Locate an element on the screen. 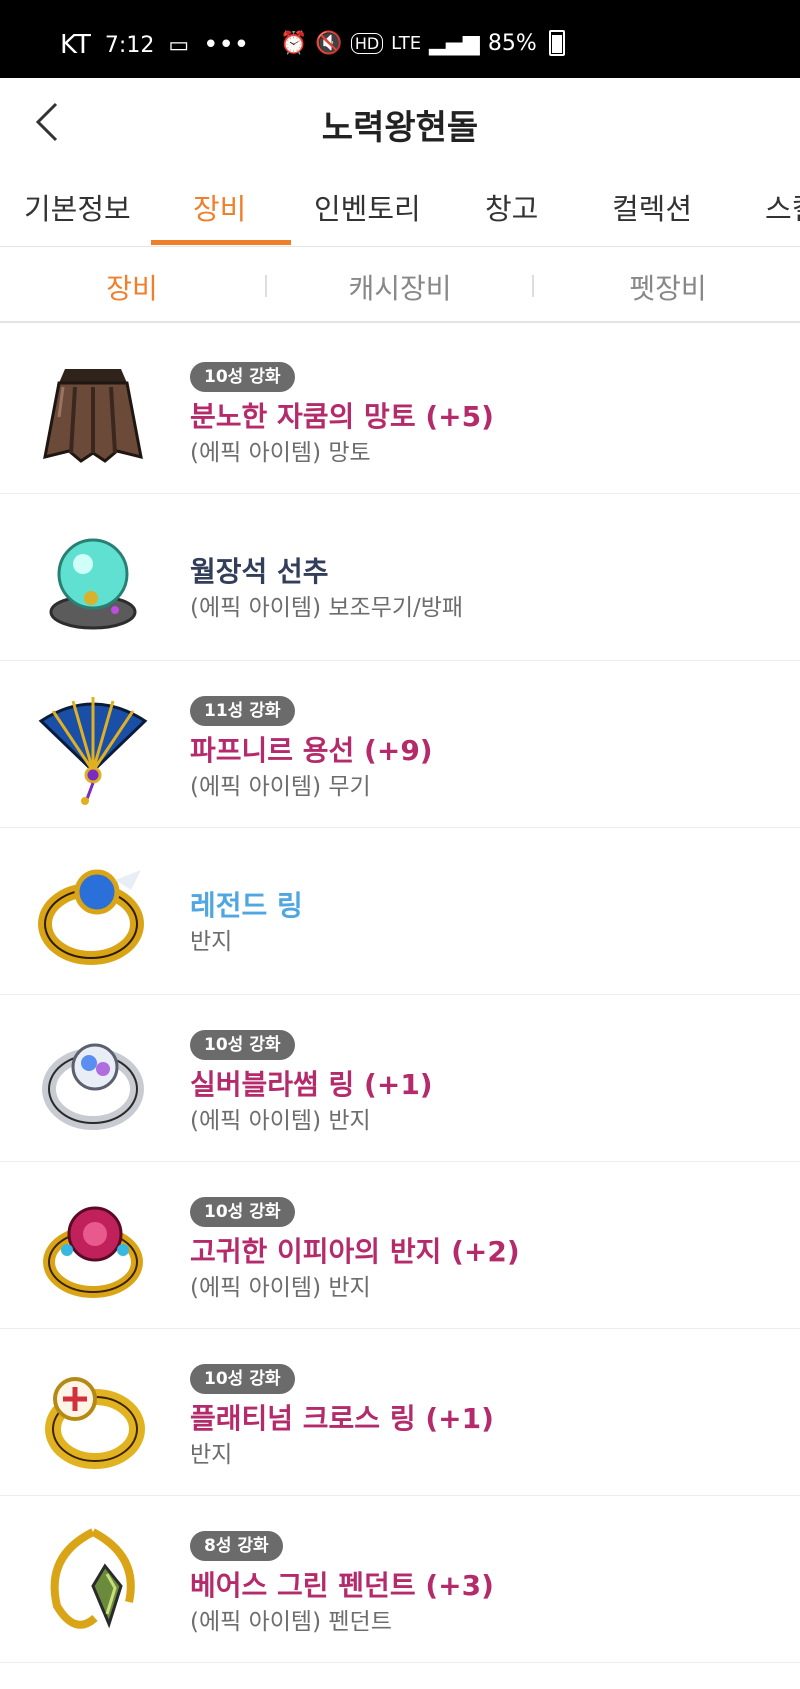 The image size is (800, 1689). legend-ring-icon is located at coordinates (93, 916).